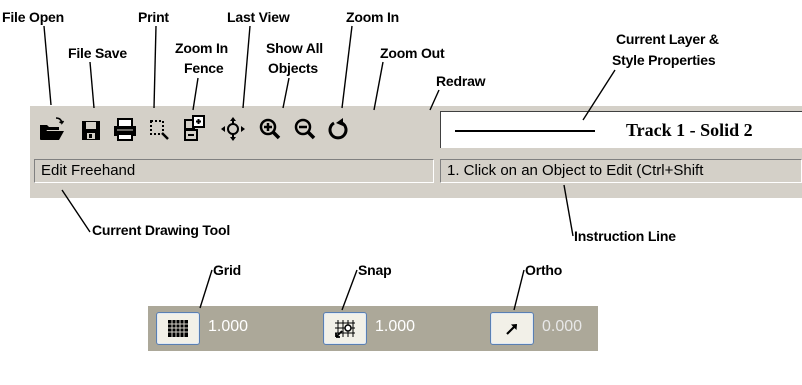 This screenshot has width=802, height=385. I want to click on leader-ortho, so click(519, 290).